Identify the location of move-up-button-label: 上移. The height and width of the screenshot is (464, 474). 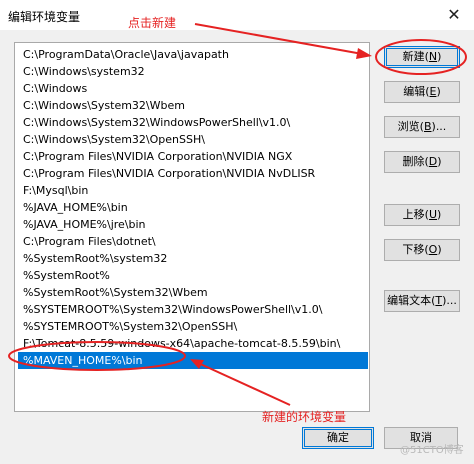
(413, 214).